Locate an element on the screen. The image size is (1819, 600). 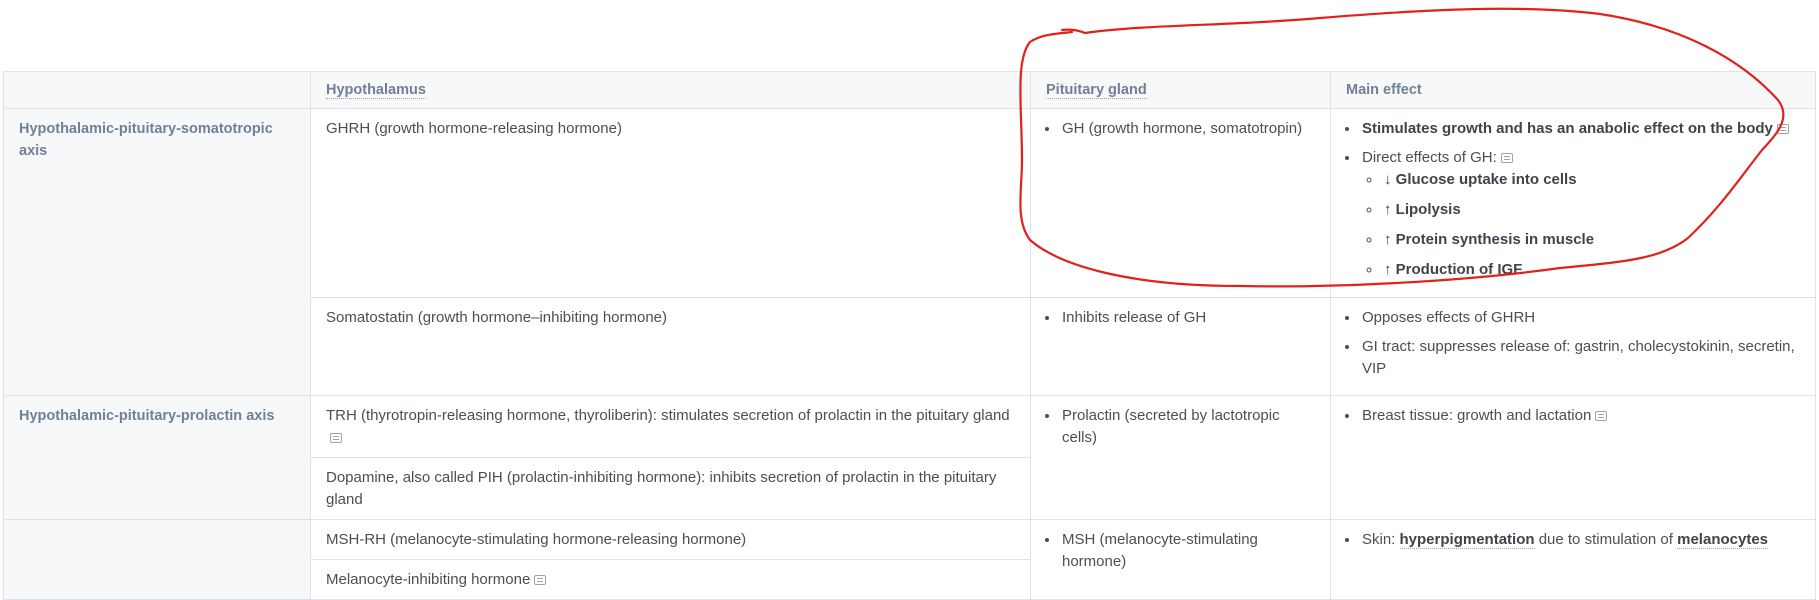
cell-gh: GH (growth hormone, somatotropin) is located at coordinates (1180, 203).